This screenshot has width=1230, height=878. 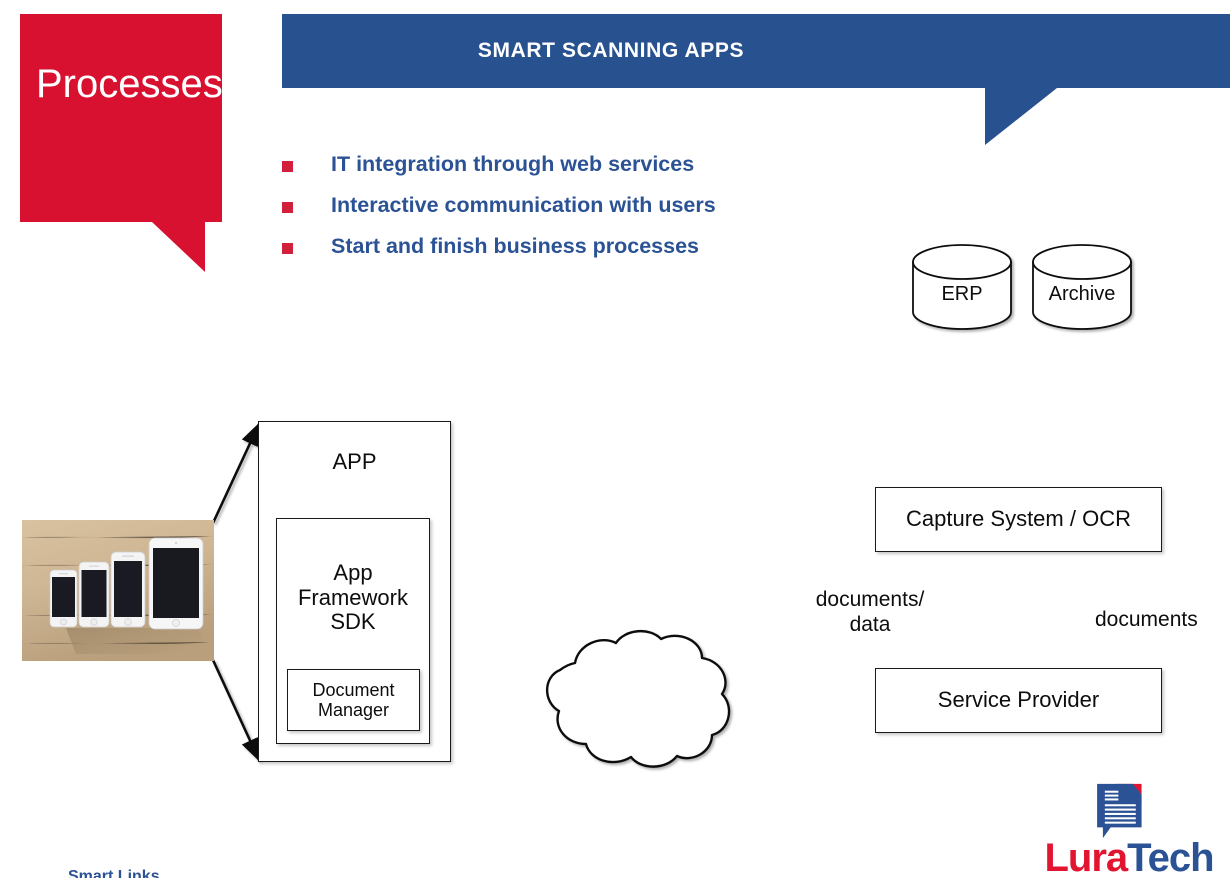 I want to click on app-framework-sdk-label: App Framework SDK, so click(x=352, y=597).